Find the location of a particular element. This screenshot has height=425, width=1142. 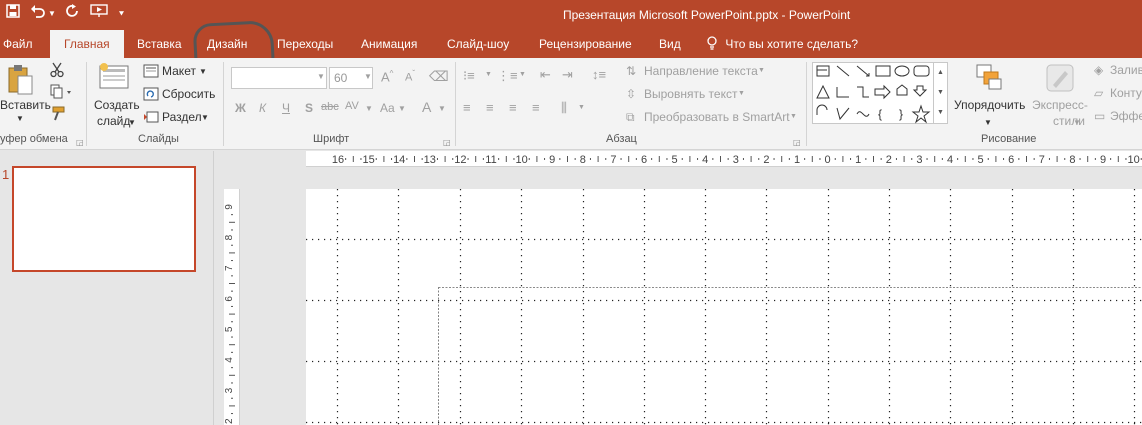

undo-dropdown-icon: ▼ is located at coordinates (52, 14).